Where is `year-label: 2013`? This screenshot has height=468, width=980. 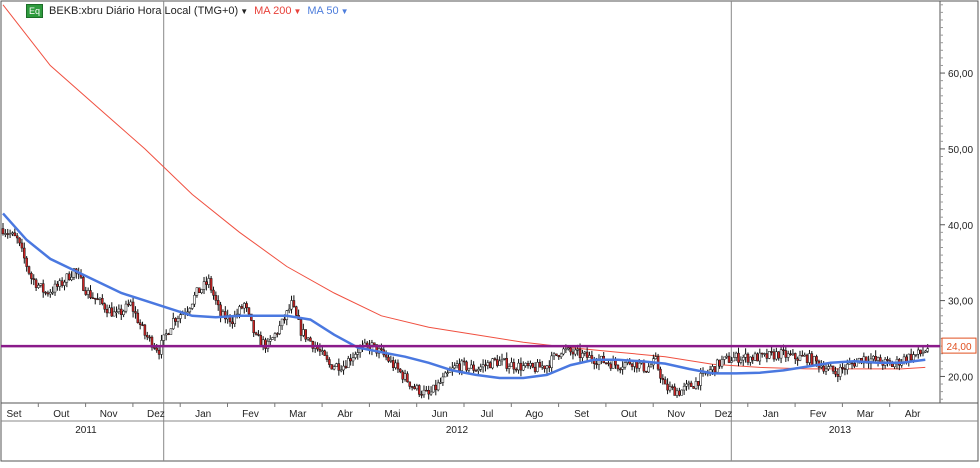
year-label: 2013 is located at coordinates (840, 430).